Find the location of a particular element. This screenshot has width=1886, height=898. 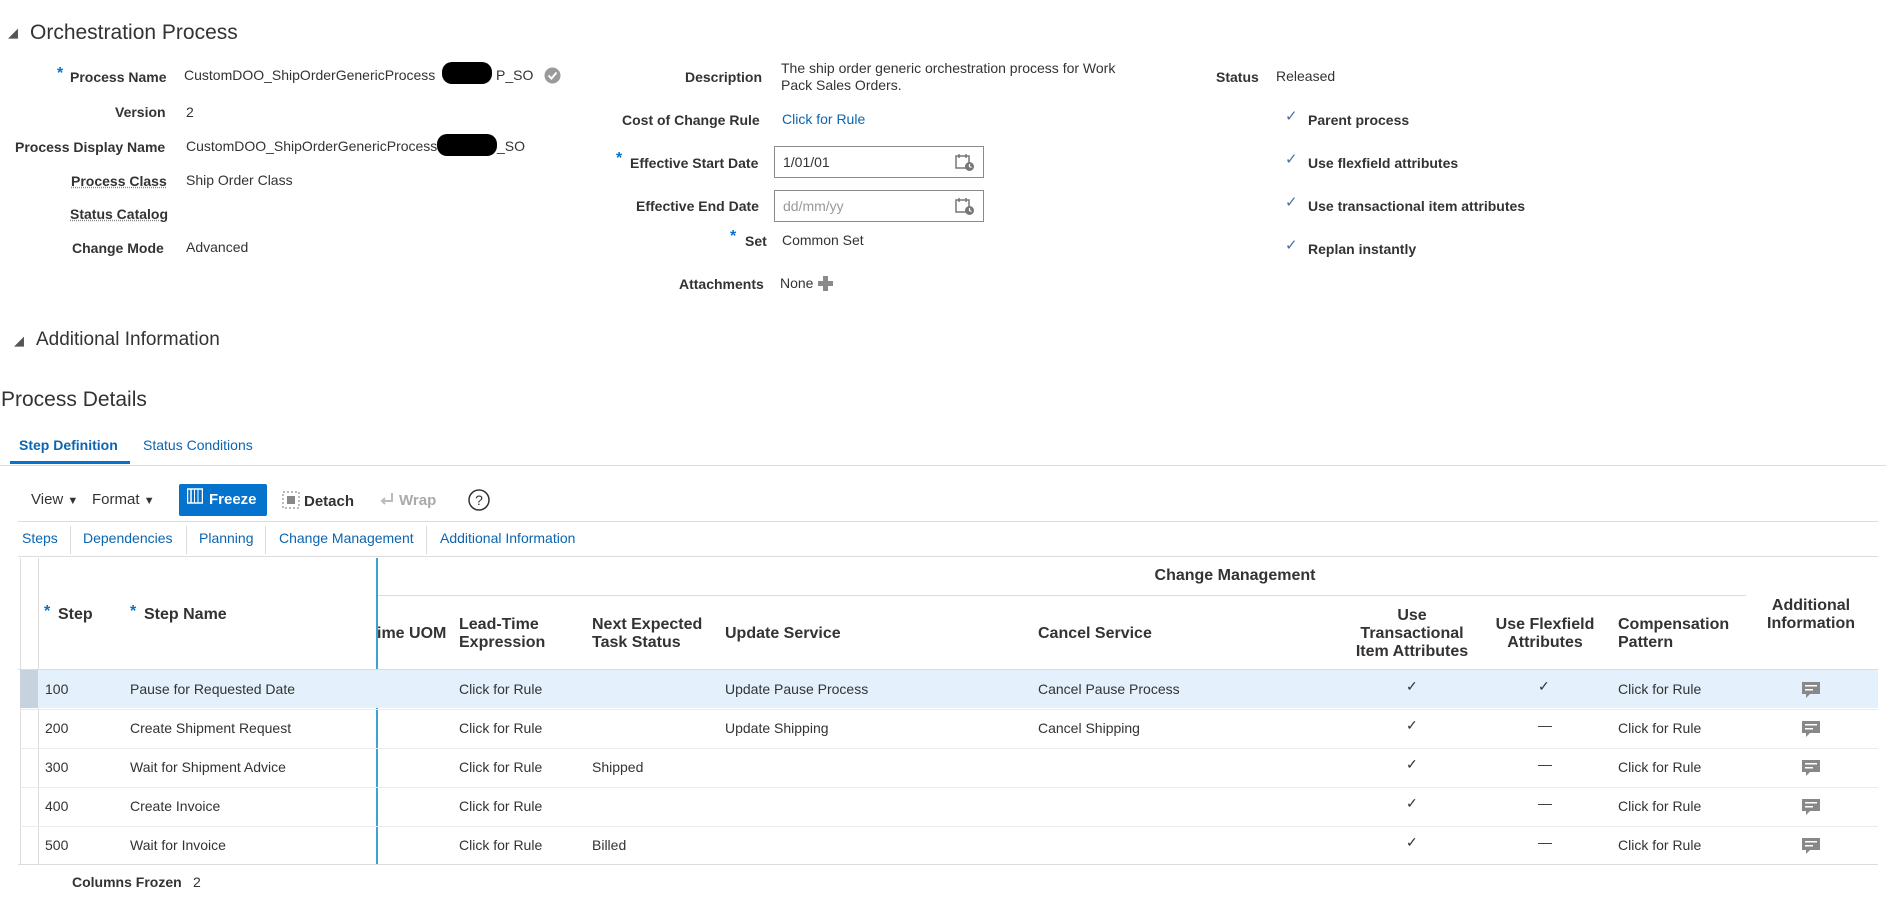

row-step-number: 300 is located at coordinates (57, 767).